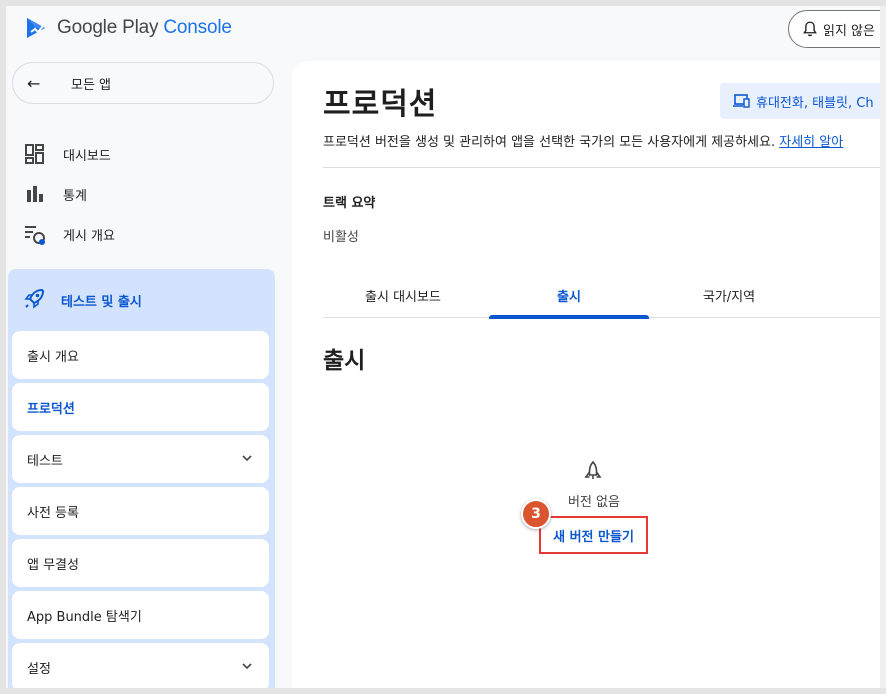 The width and height of the screenshot is (886, 694). What do you see at coordinates (53, 565) in the screenshot?
I see `sub-item-label: 앱 무결성` at bounding box center [53, 565].